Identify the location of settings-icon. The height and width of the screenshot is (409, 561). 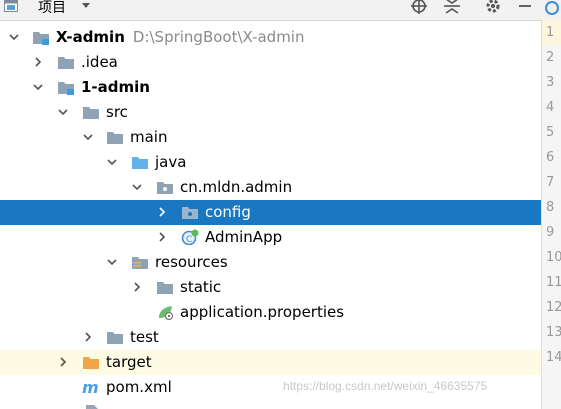
(493, 8).